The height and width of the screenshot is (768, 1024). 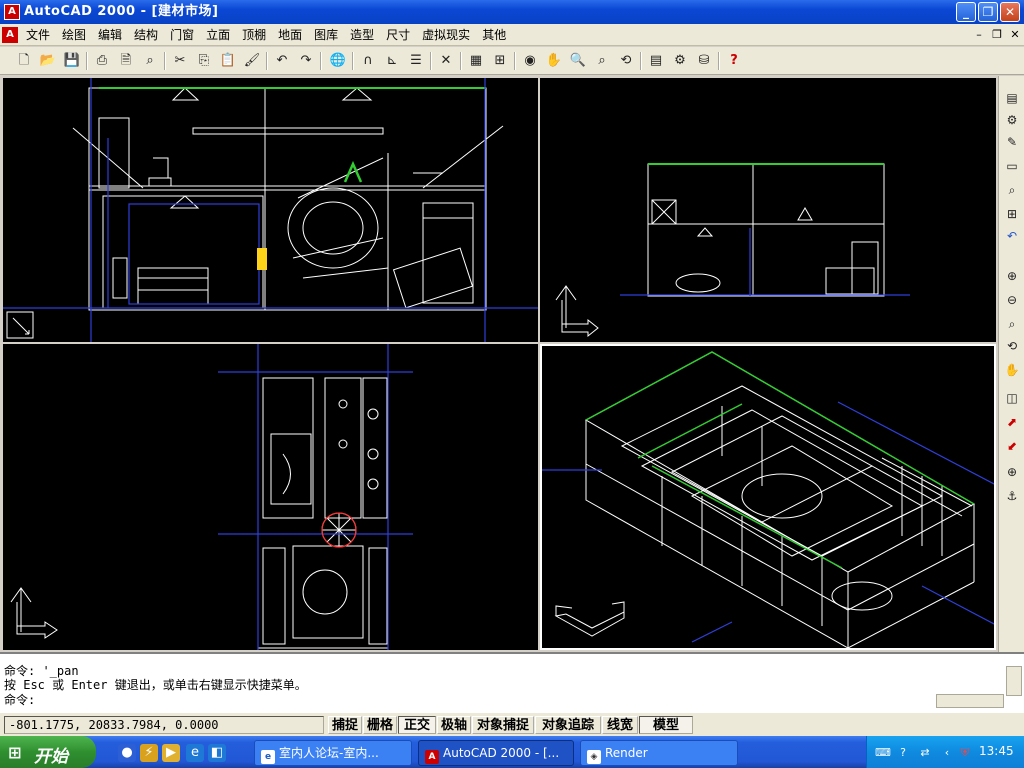 What do you see at coordinates (680, 61) in the screenshot?
I see `design-center-icon: ⚙` at bounding box center [680, 61].